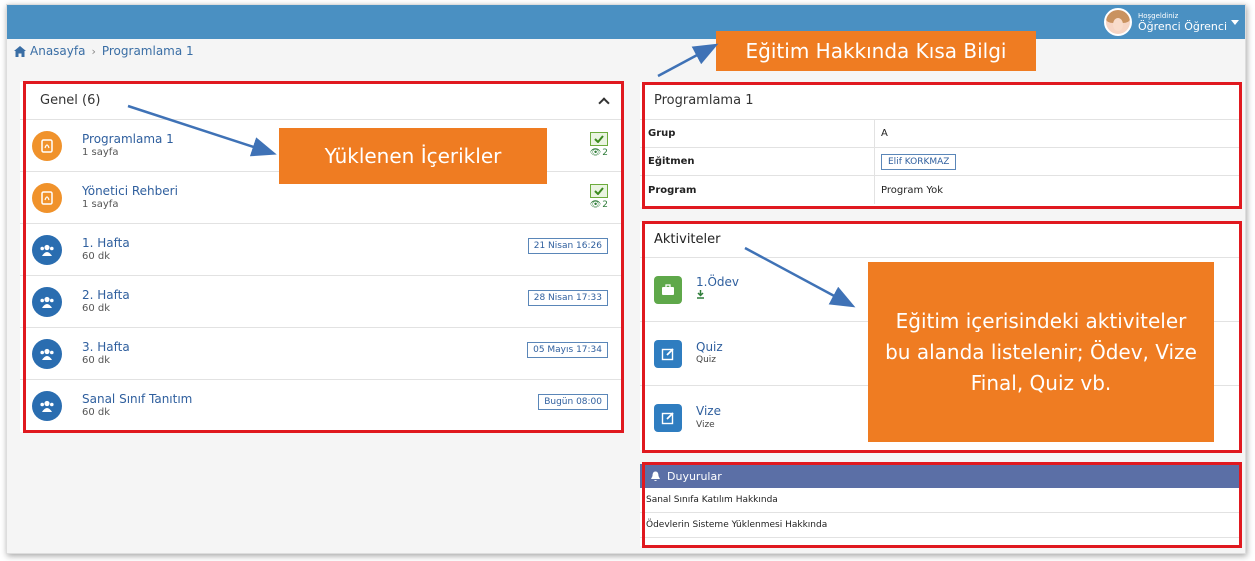 Image resolution: width=1255 pixels, height=561 pixels. What do you see at coordinates (57, 51) in the screenshot?
I see `breadcrumb-home: Anasayfa` at bounding box center [57, 51].